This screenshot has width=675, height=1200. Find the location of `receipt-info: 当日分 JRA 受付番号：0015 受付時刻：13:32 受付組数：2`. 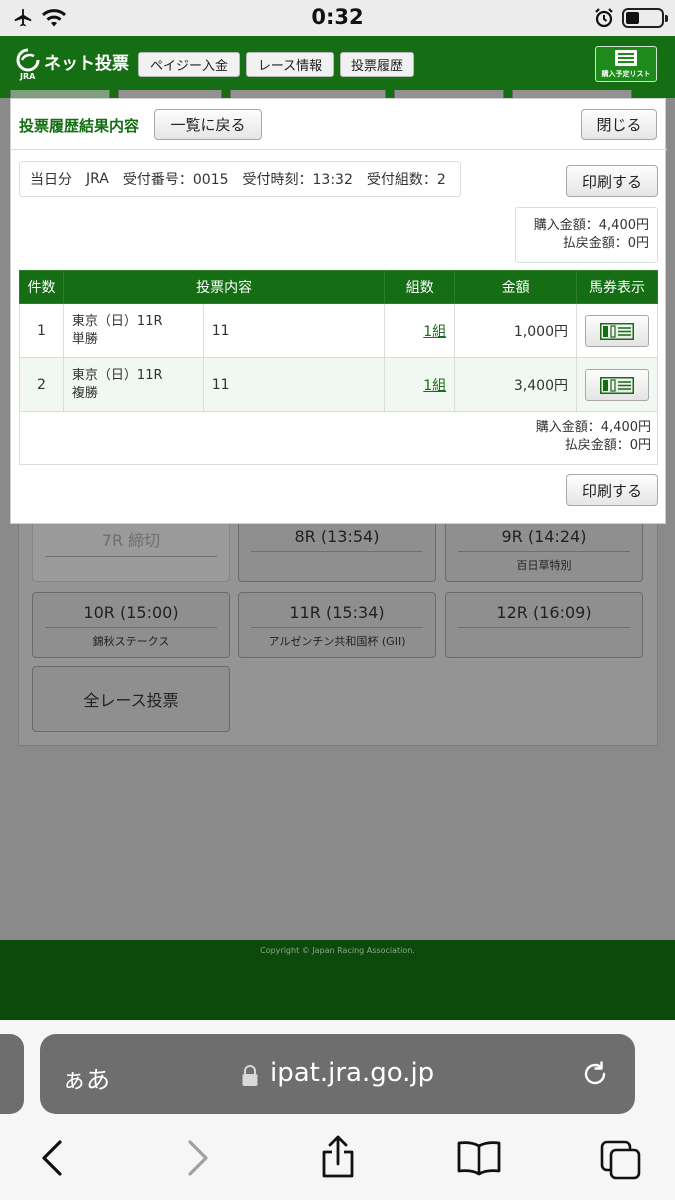

receipt-info: 当日分 JRA 受付番号：0015 受付時刻：13:32 受付組数：2 is located at coordinates (240, 179).